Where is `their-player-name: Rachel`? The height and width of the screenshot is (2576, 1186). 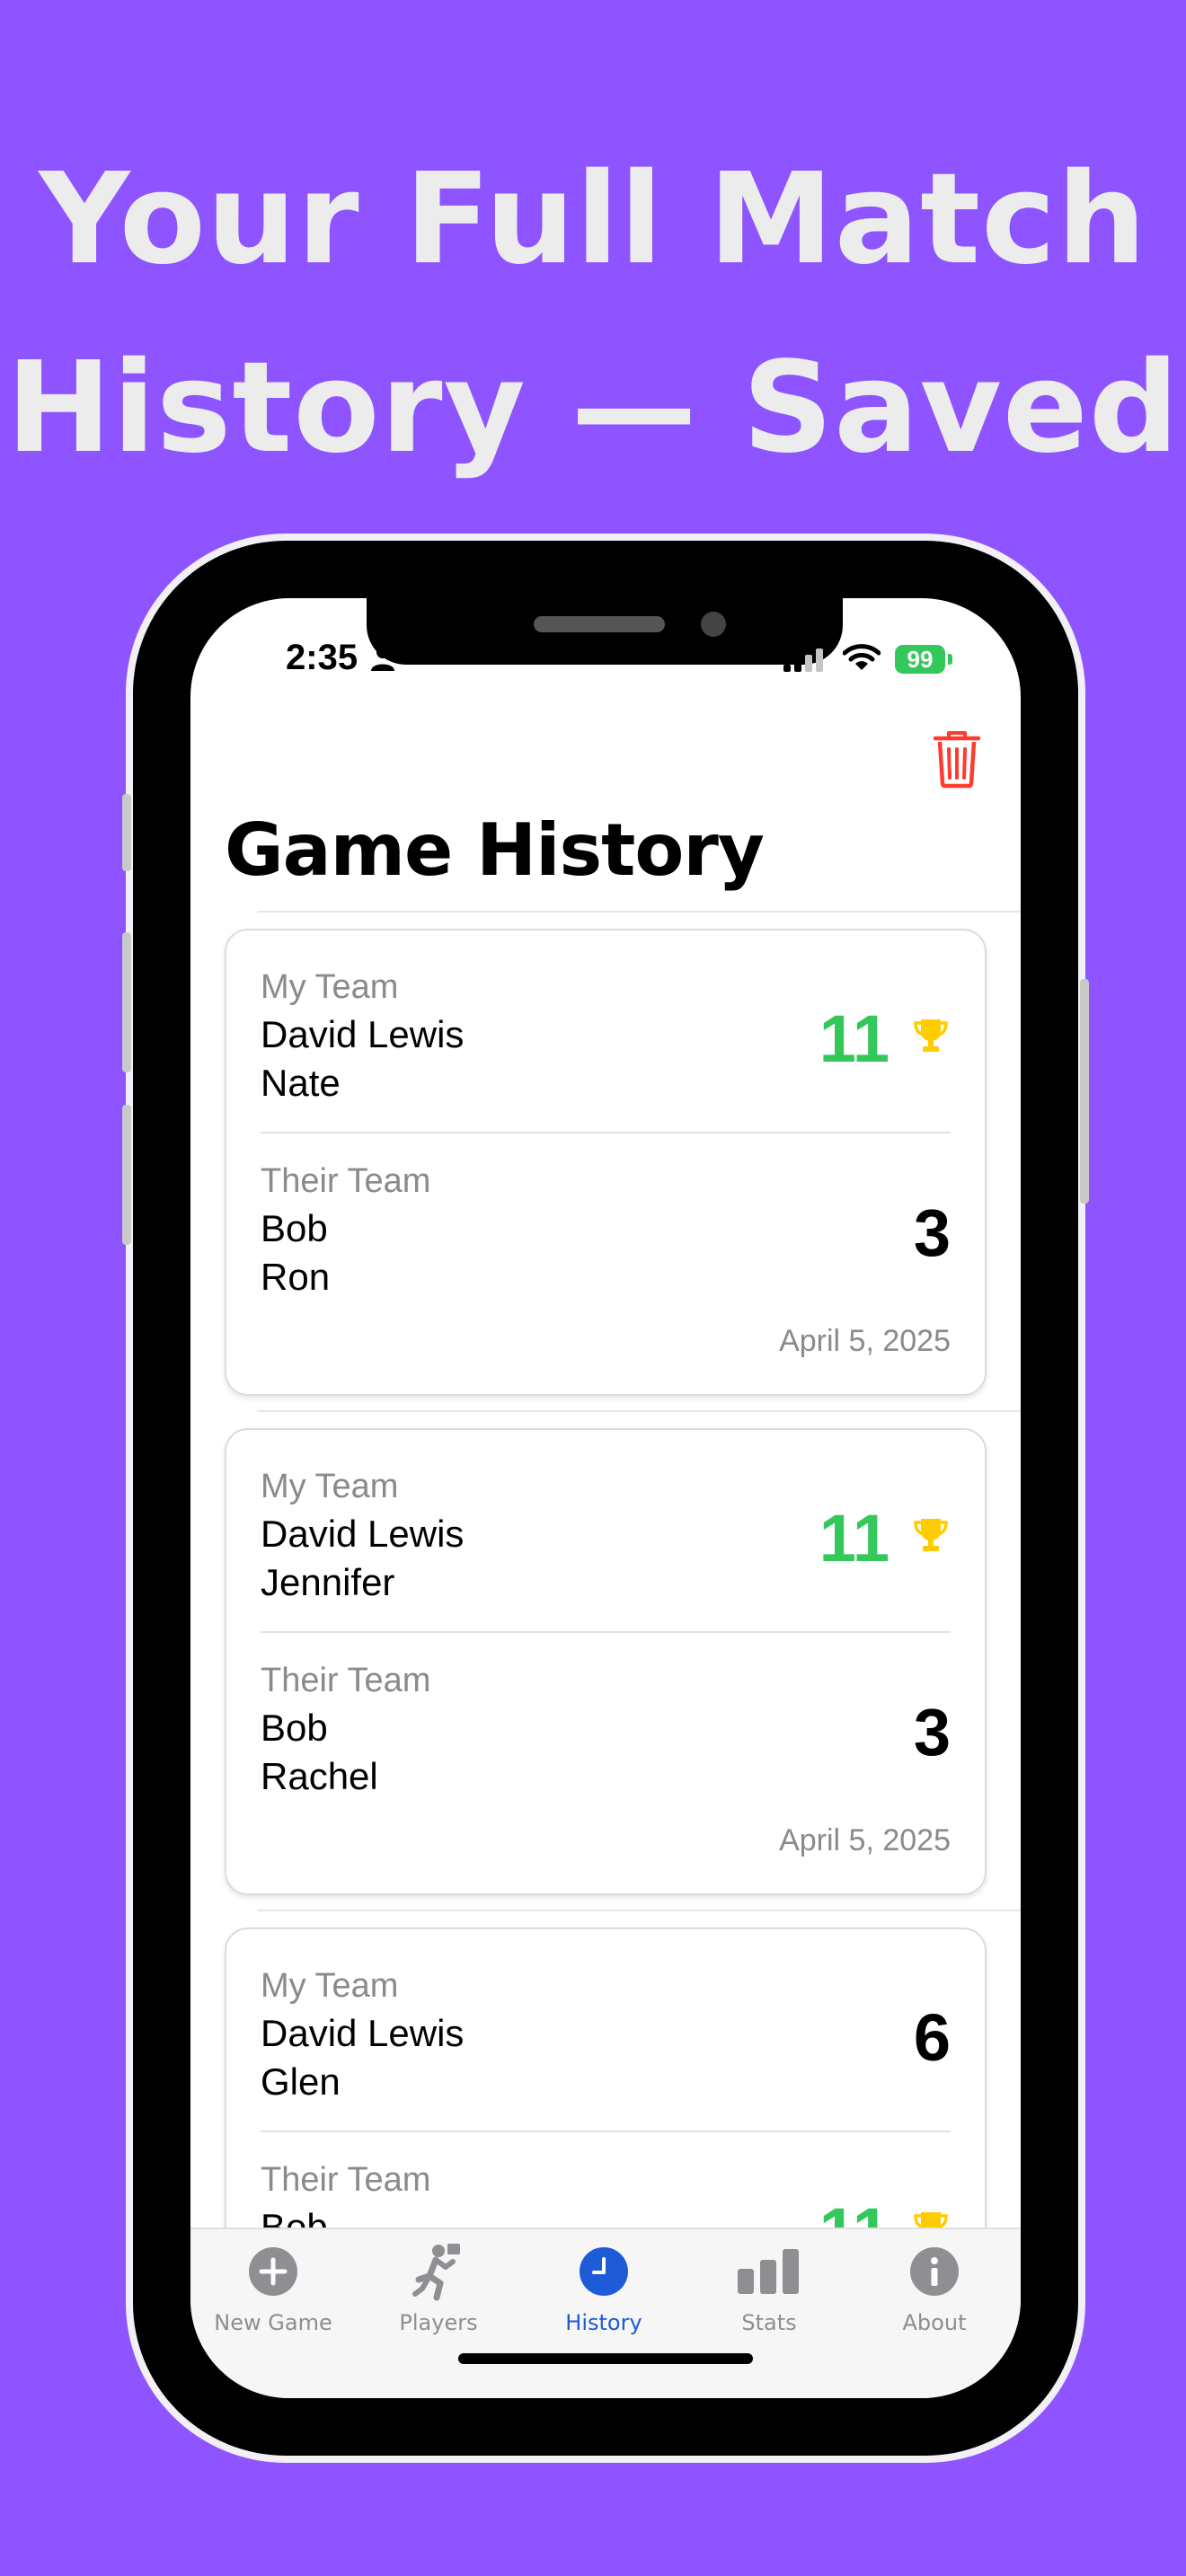 their-player-name: Rachel is located at coordinates (319, 1776).